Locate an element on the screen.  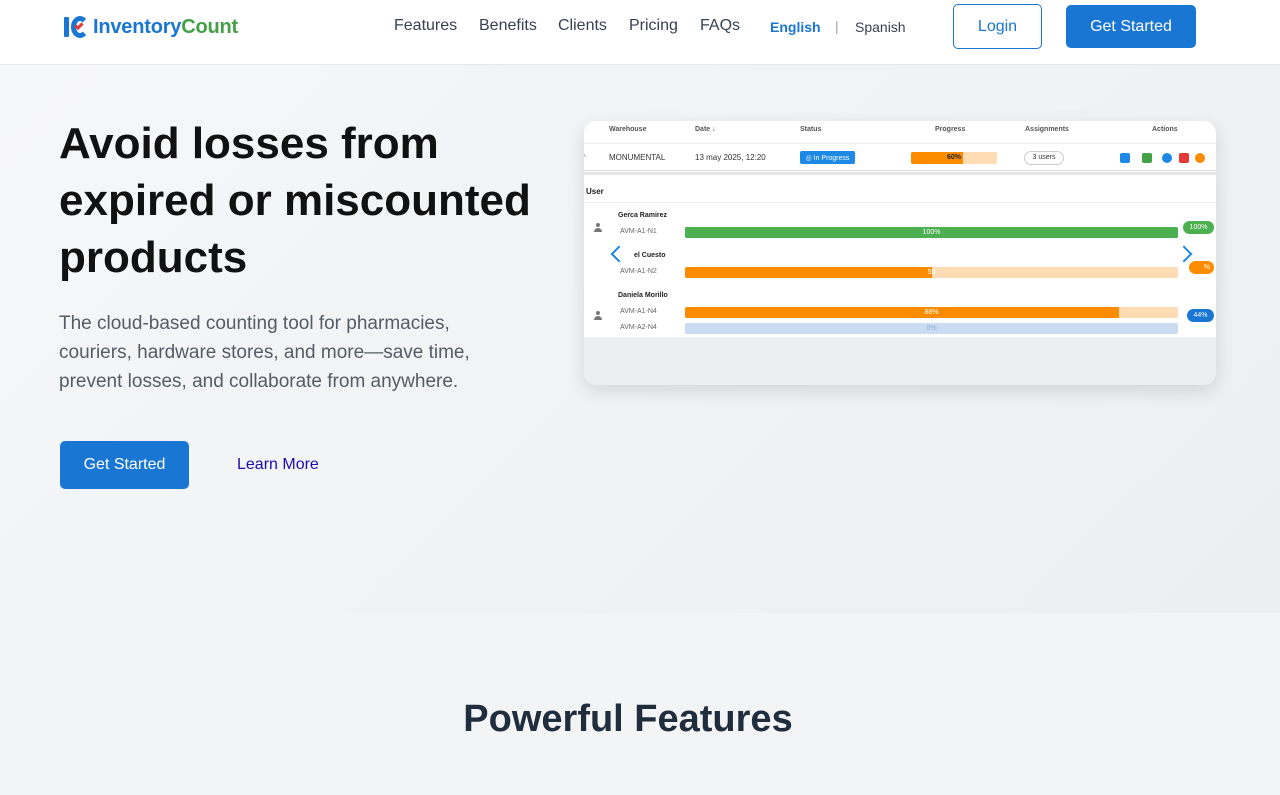
progress-badge: 100% is located at coordinates (1198, 227).